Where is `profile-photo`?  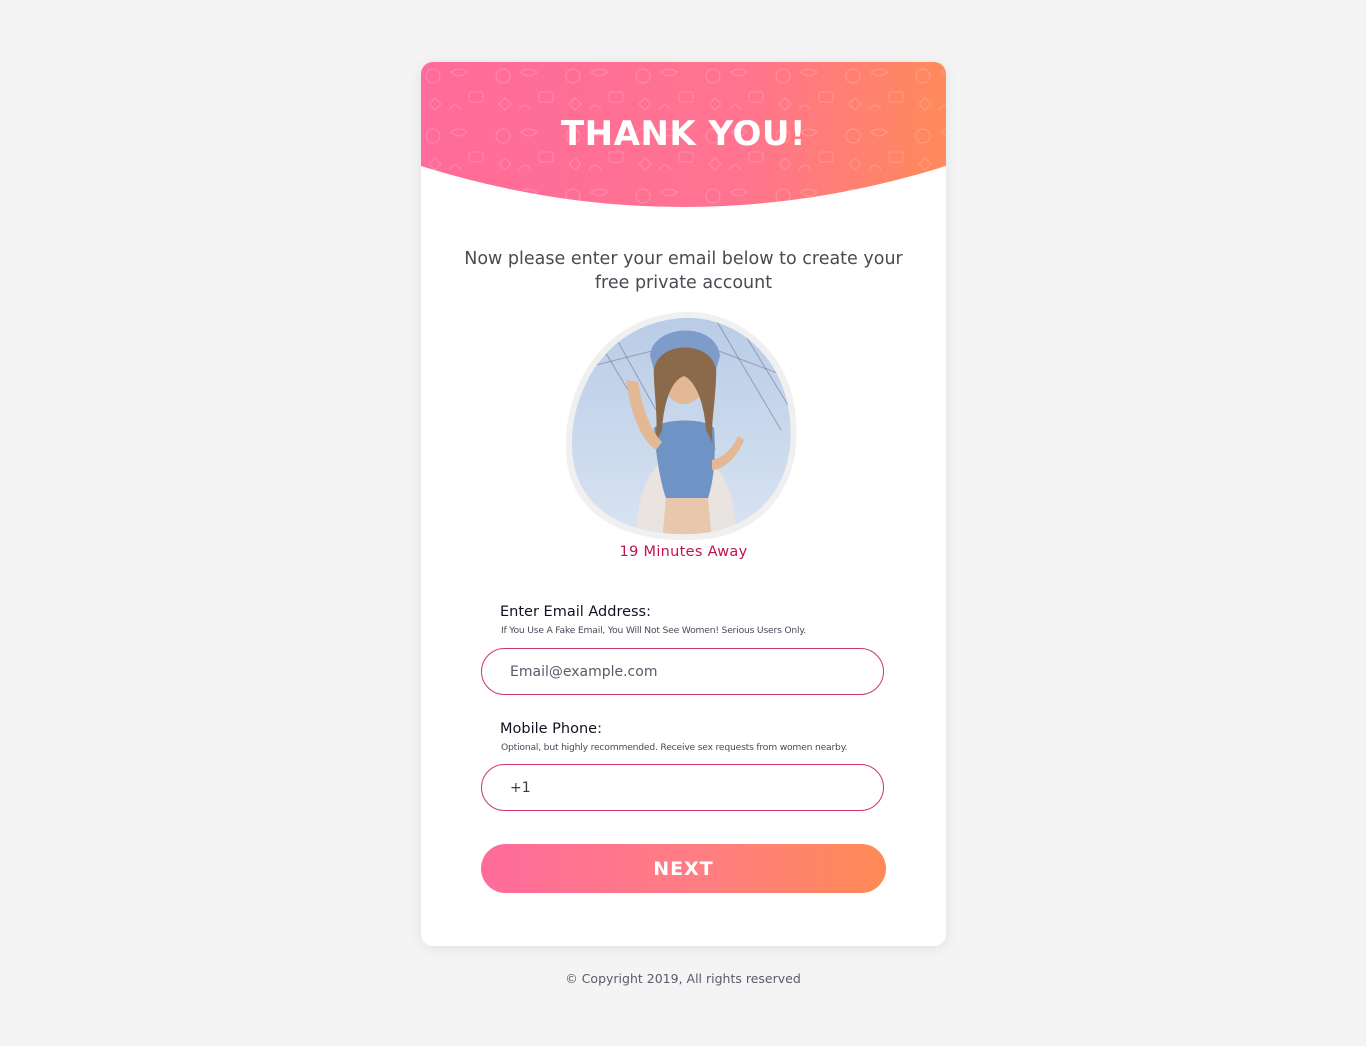 profile-photo is located at coordinates (681, 426).